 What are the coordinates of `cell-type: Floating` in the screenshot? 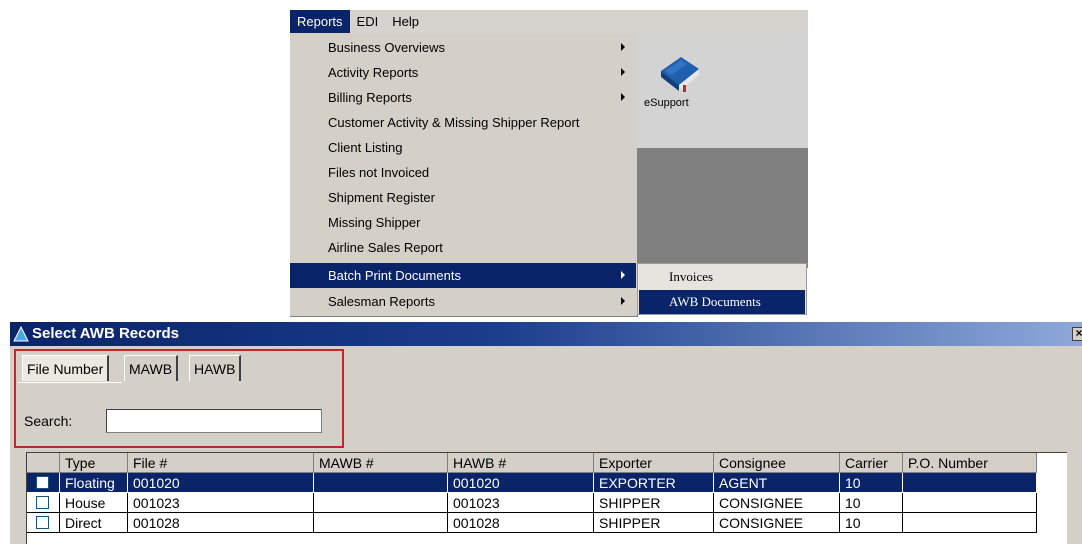 It's located at (94, 483).